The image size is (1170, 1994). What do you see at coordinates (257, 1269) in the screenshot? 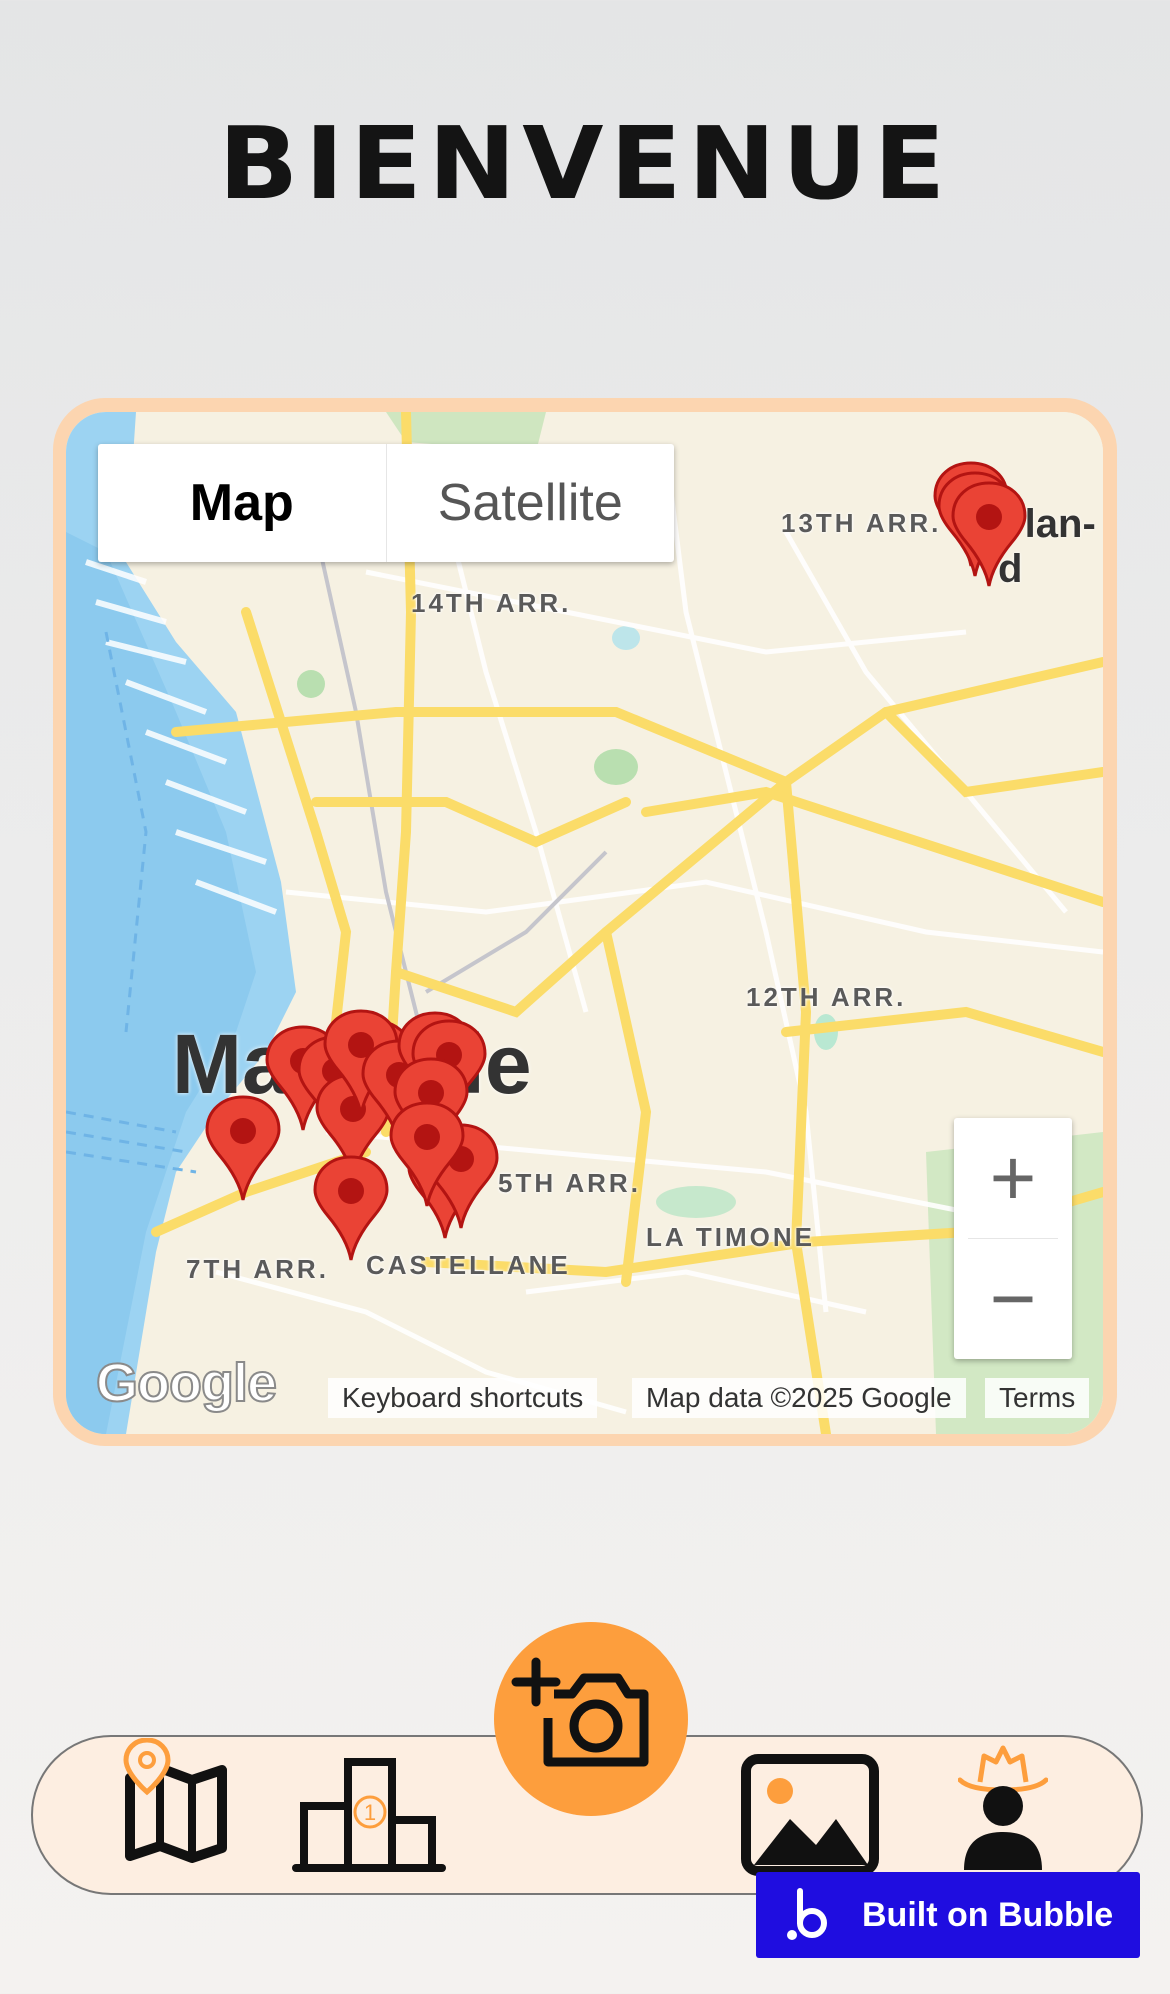
I see `map-label-7th-arr: 7TH ARR.` at bounding box center [257, 1269].